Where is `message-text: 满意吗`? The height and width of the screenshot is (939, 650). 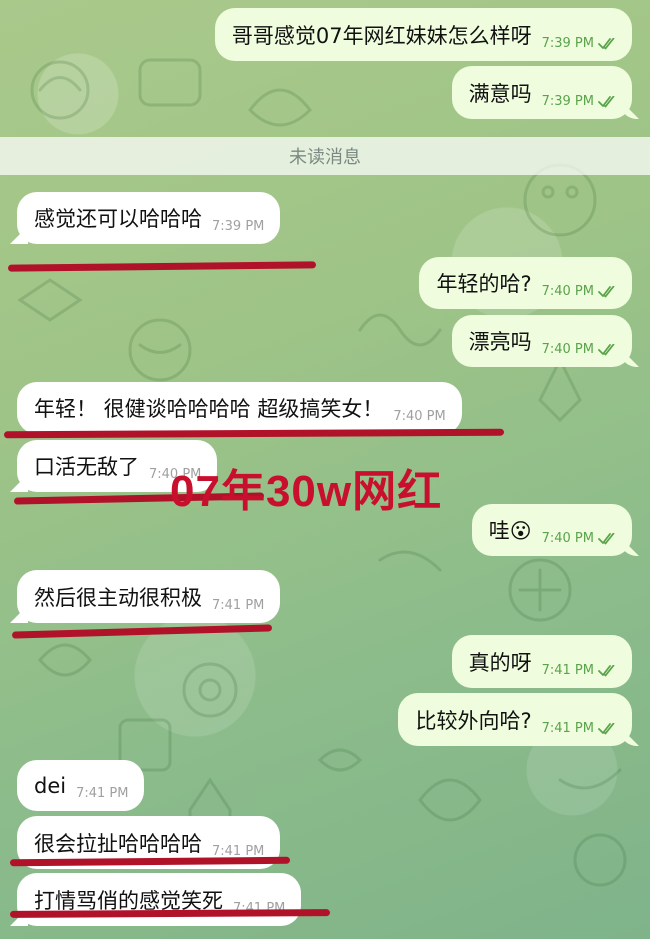 message-text: 满意吗 is located at coordinates (500, 94).